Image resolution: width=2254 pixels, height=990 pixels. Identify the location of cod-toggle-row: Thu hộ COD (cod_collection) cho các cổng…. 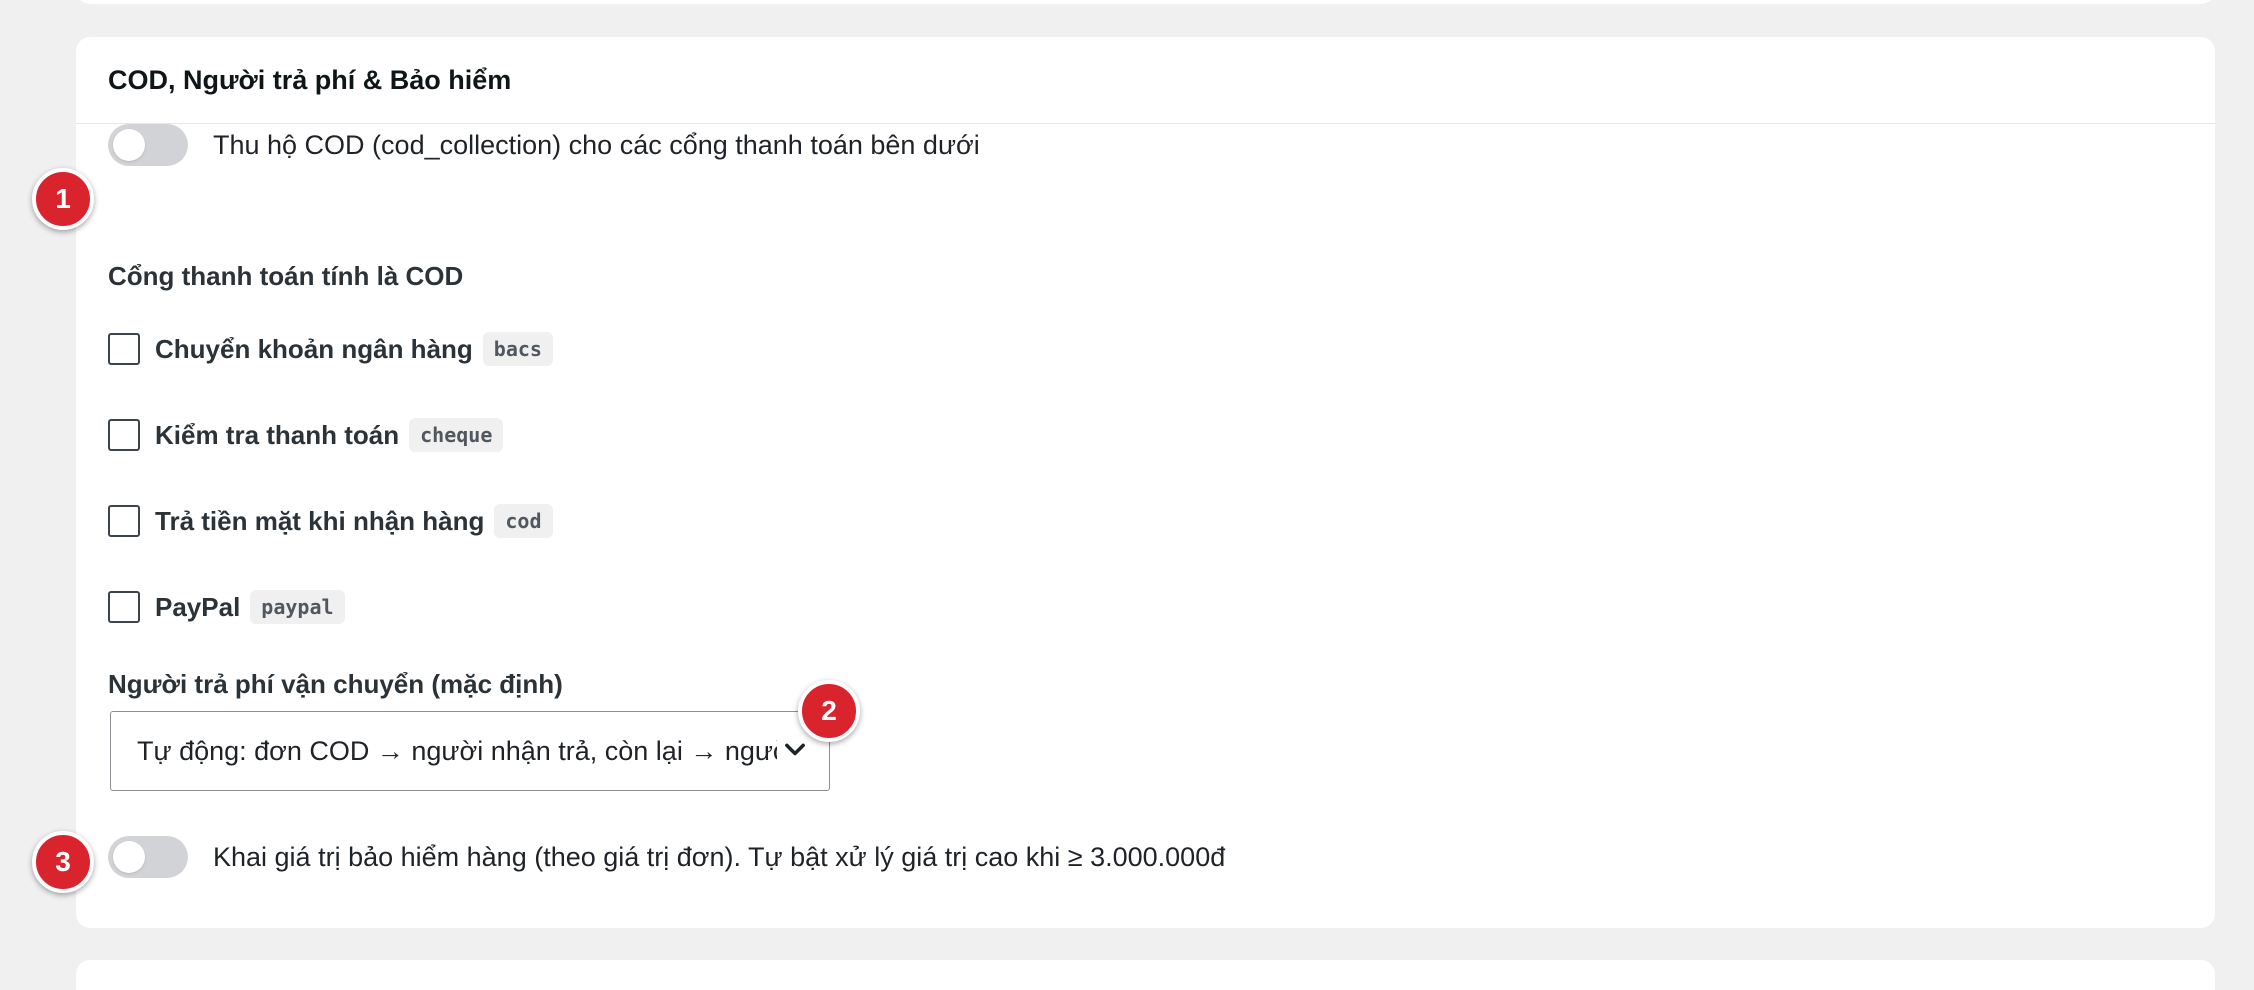
(544, 145).